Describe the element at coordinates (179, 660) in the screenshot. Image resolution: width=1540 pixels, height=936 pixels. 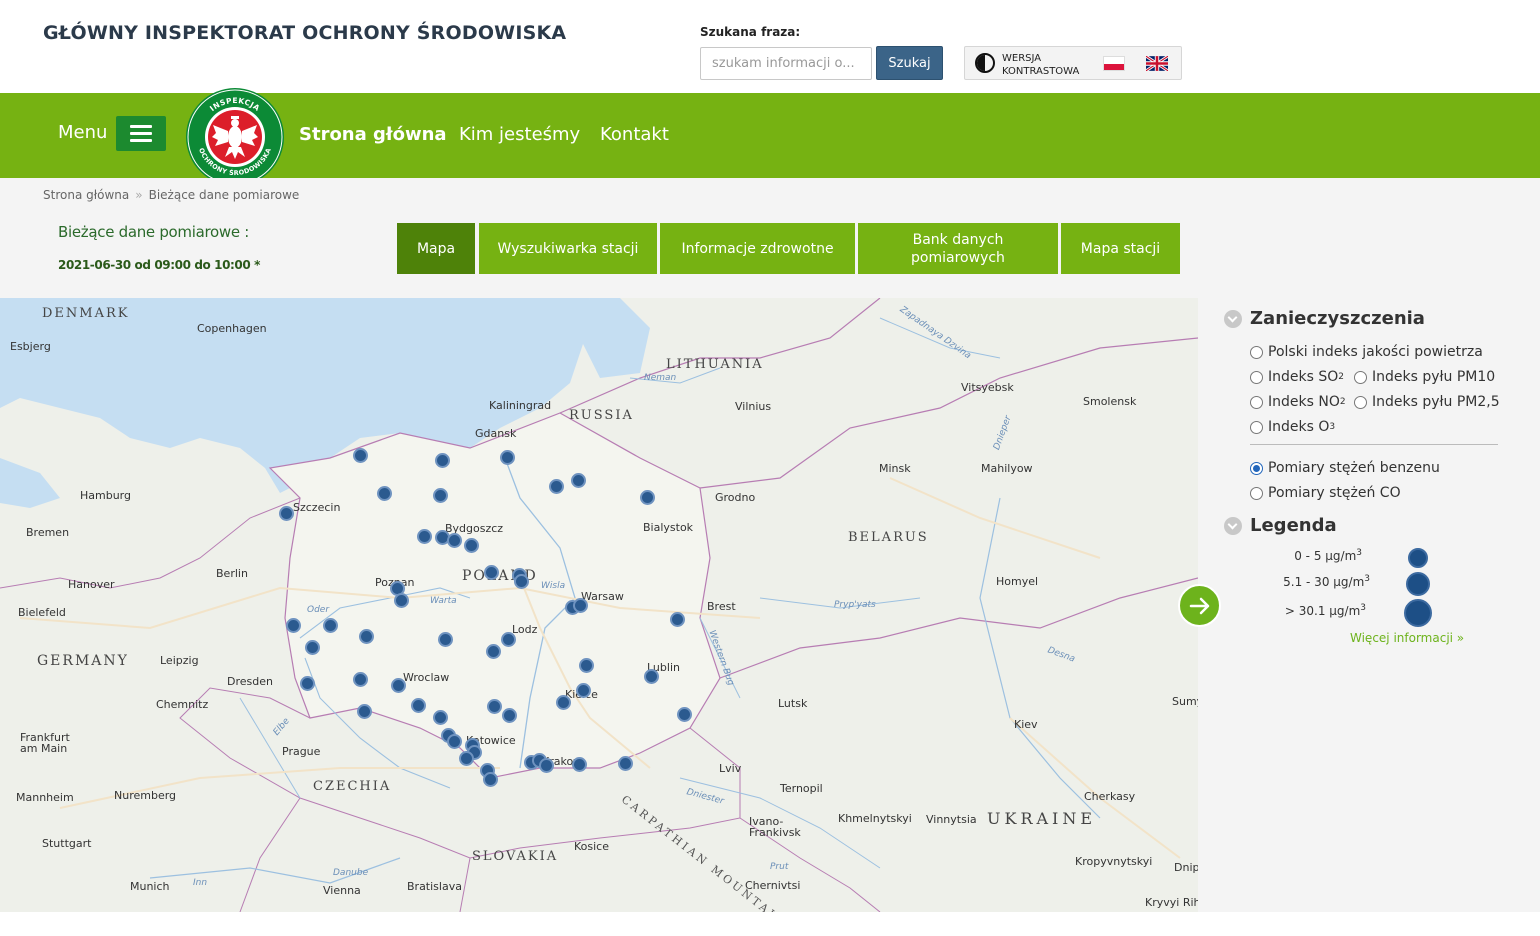
I see `city-label: Leipzig` at that location.